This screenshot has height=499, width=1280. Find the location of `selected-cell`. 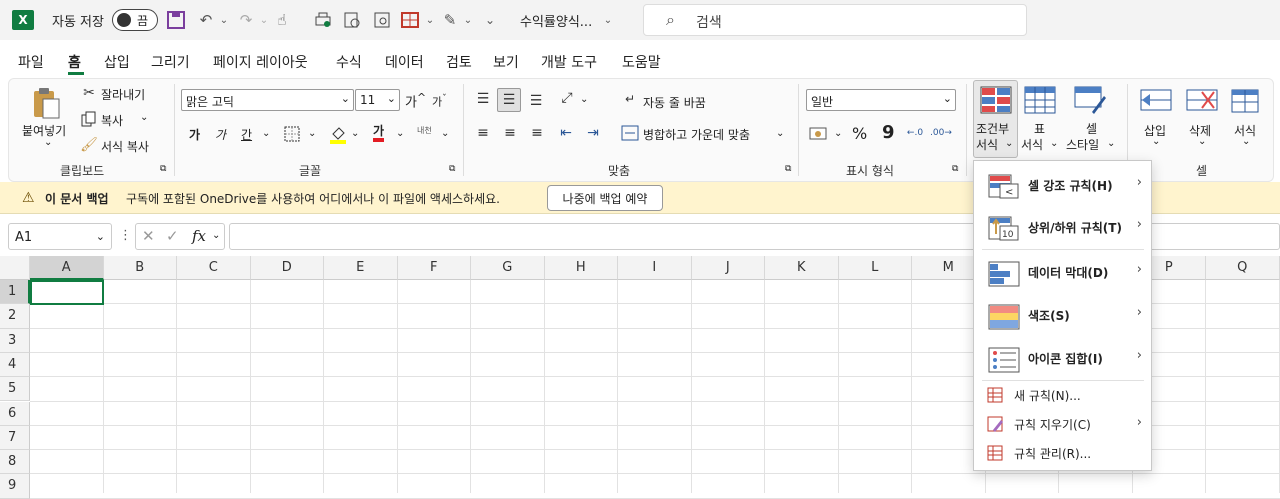

selected-cell is located at coordinates (67, 292).